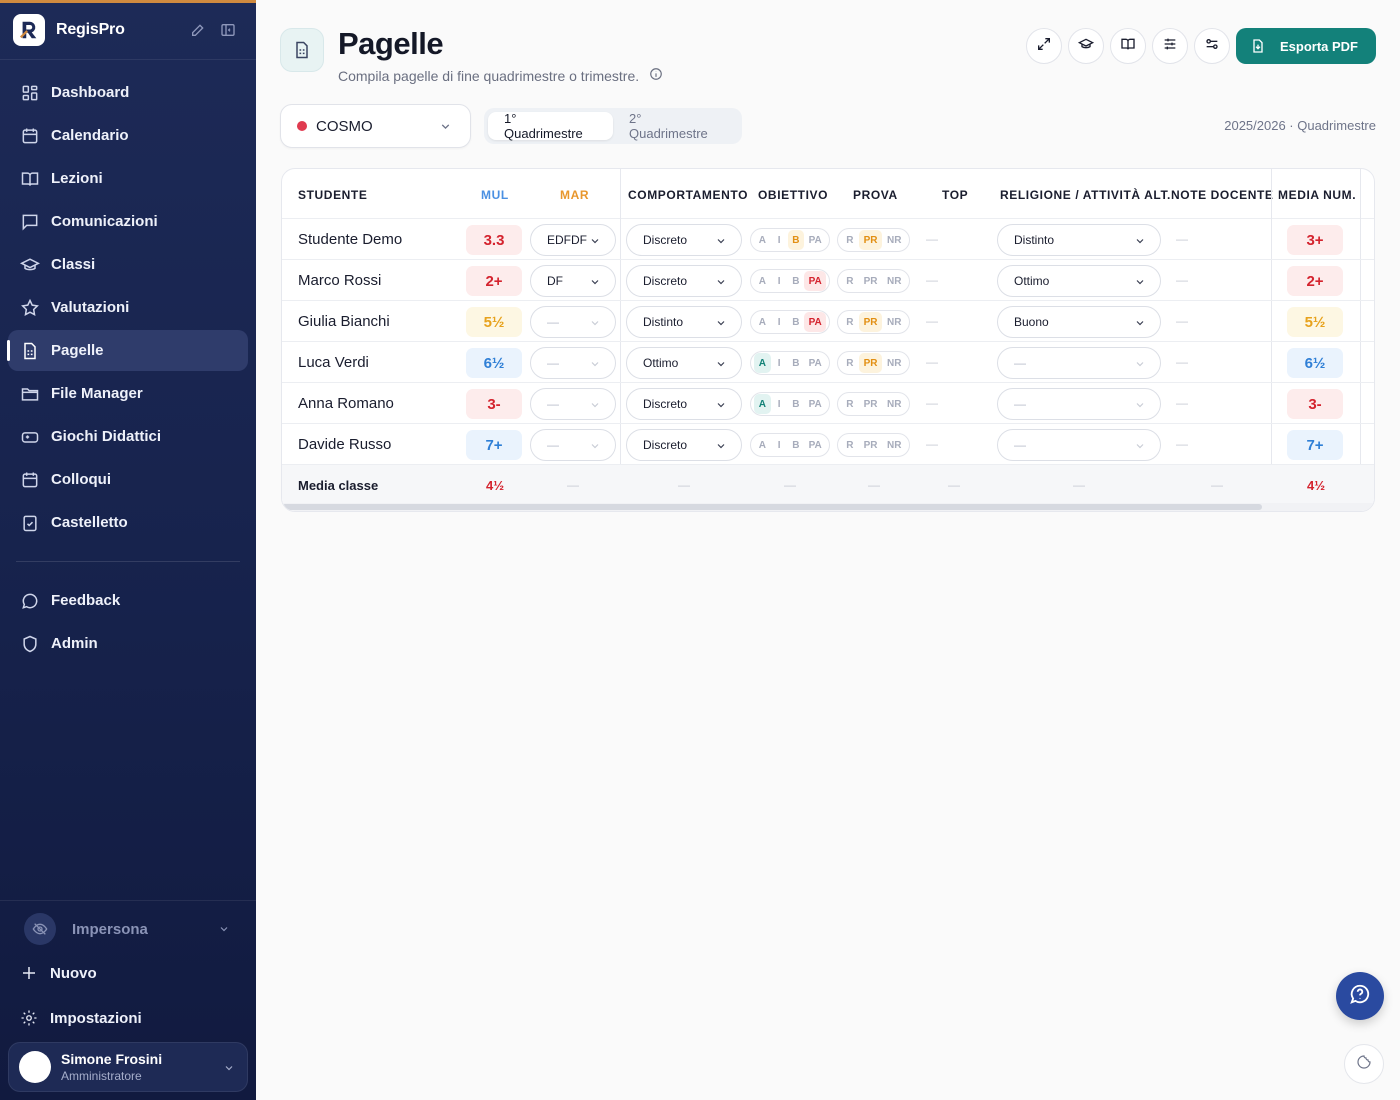 The height and width of the screenshot is (1100, 1400). Describe the element at coordinates (573, 240) in the screenshot. I see `grade-mar-select: EDFDF` at that location.